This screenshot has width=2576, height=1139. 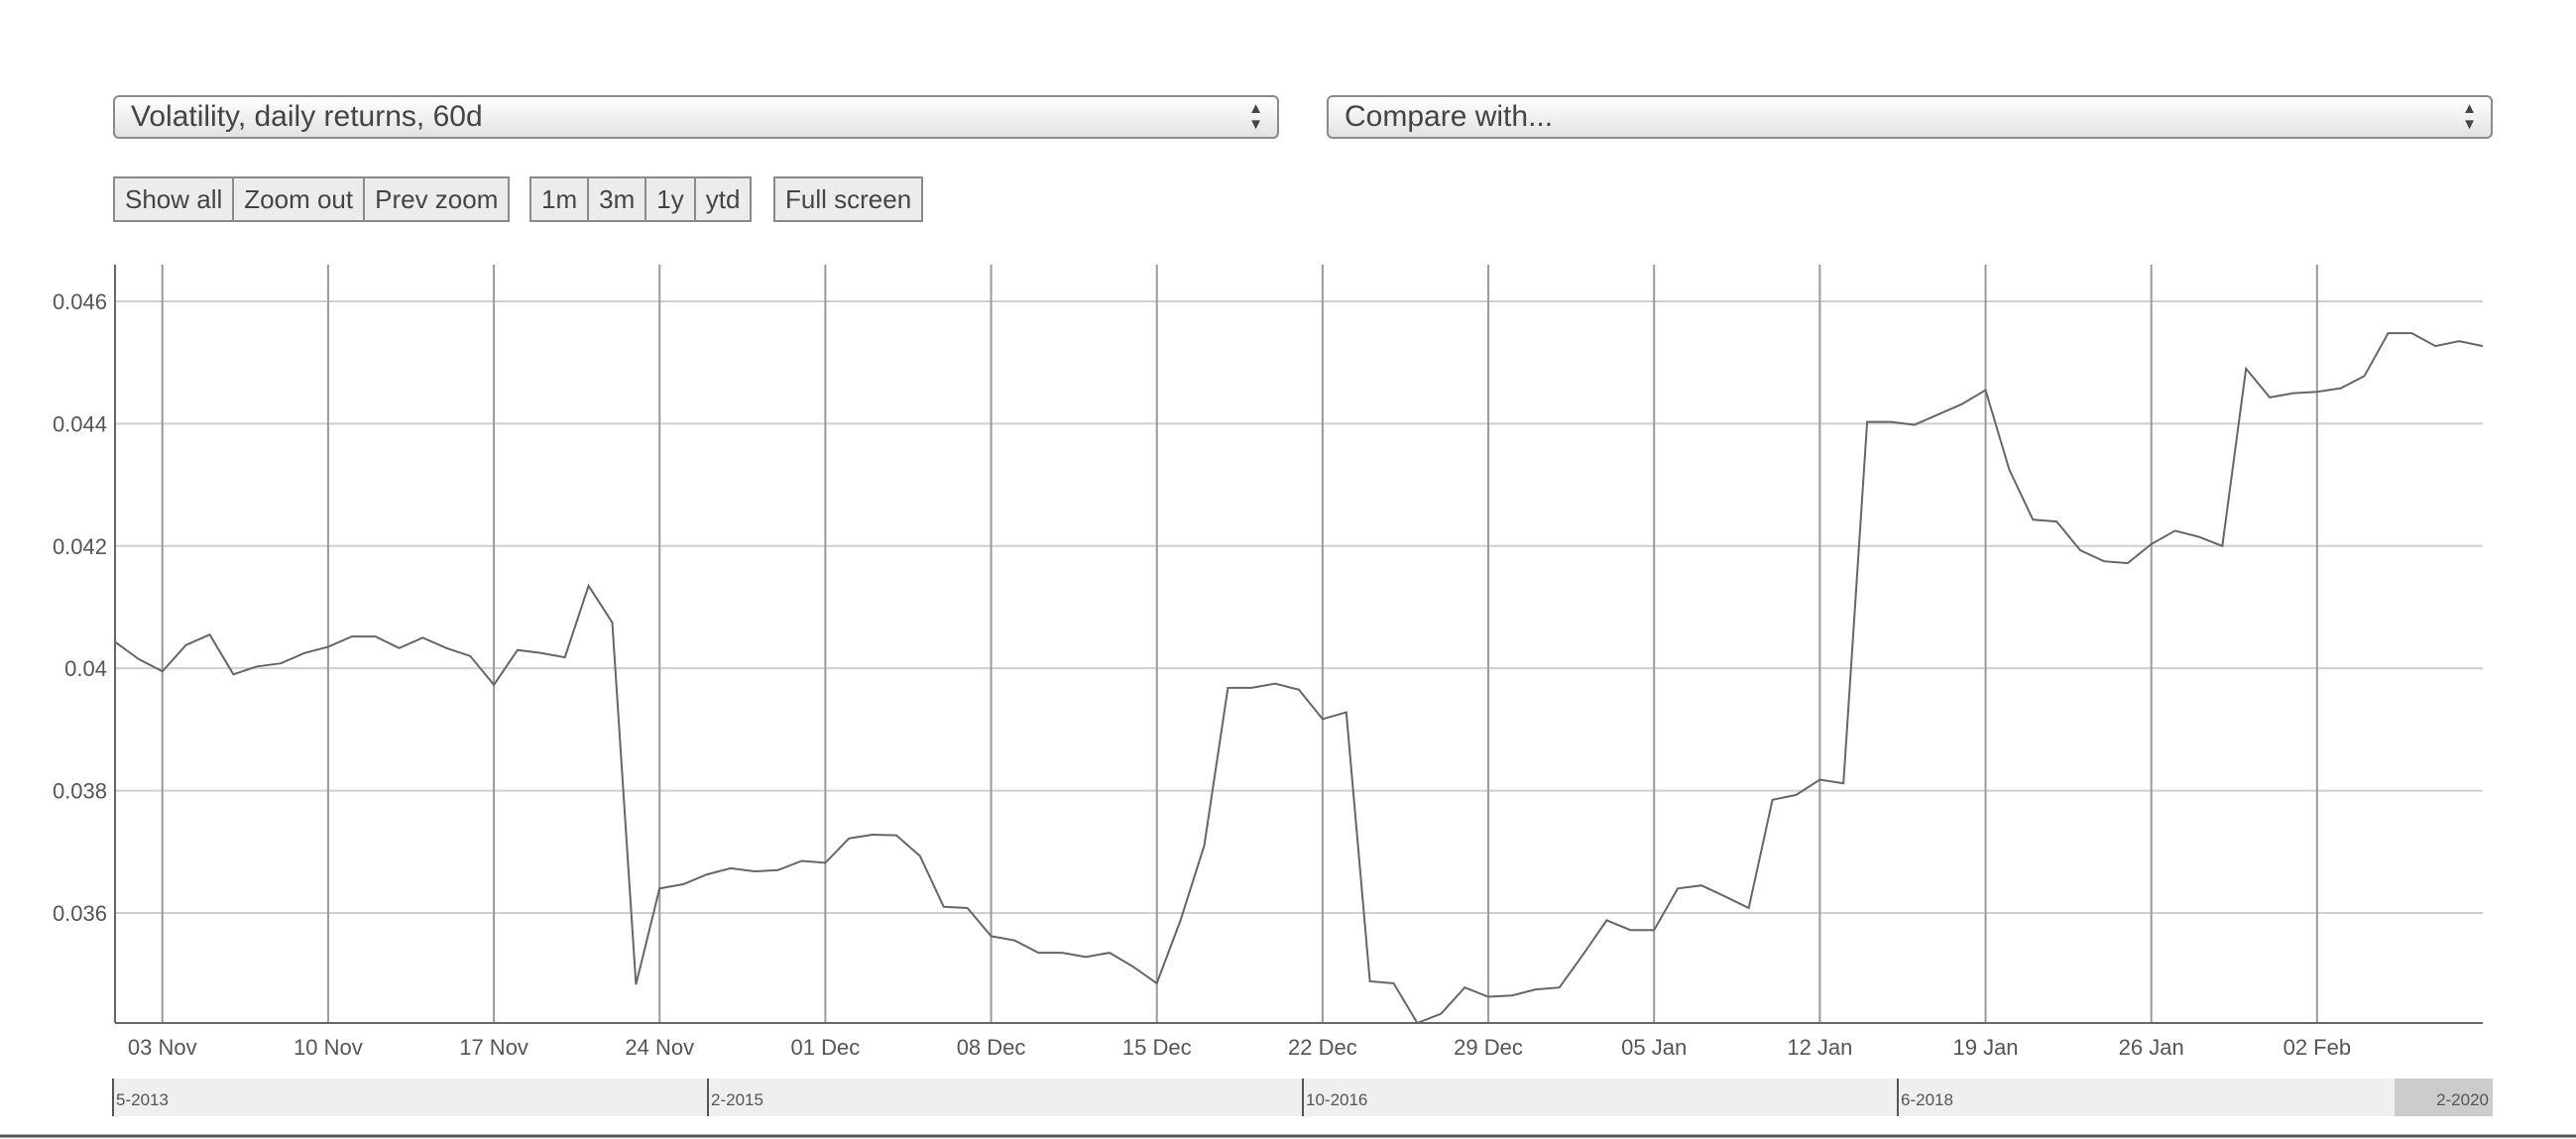 I want to click on x-tick-label: 22 Dec, so click(x=1322, y=1047).